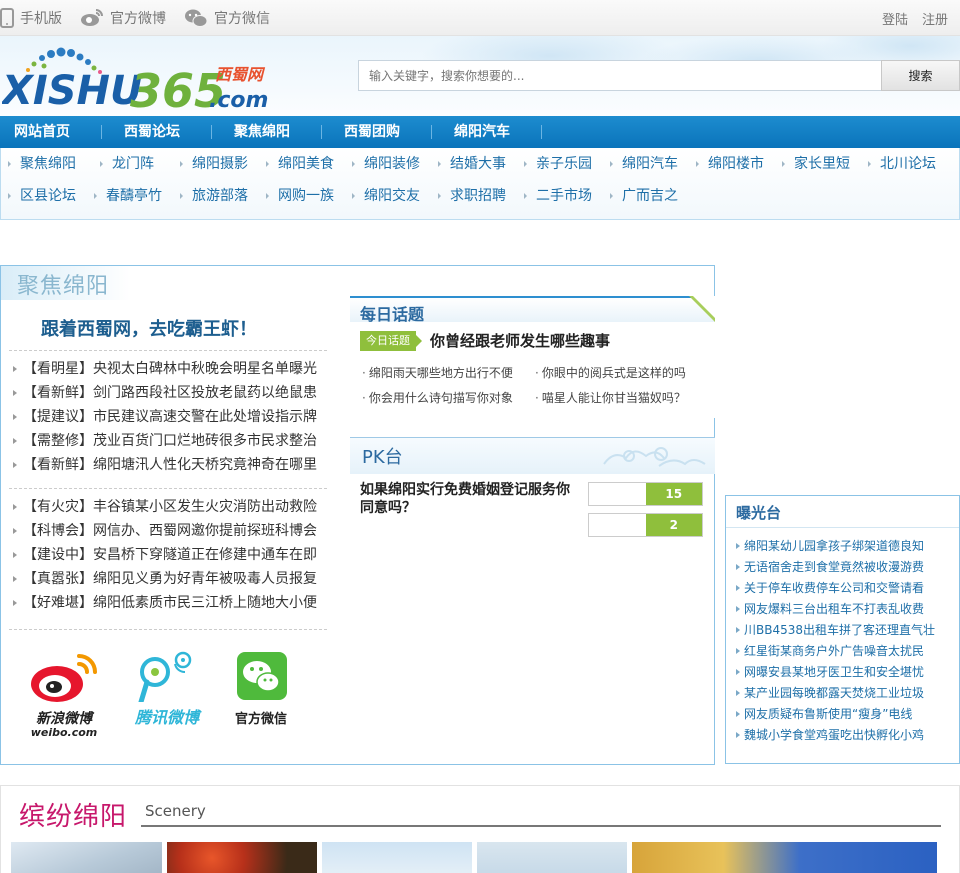  Describe the element at coordinates (845, 567) in the screenshot. I see `exposure-item: 无语宿舍走到食堂竟然被收漫游费` at that location.